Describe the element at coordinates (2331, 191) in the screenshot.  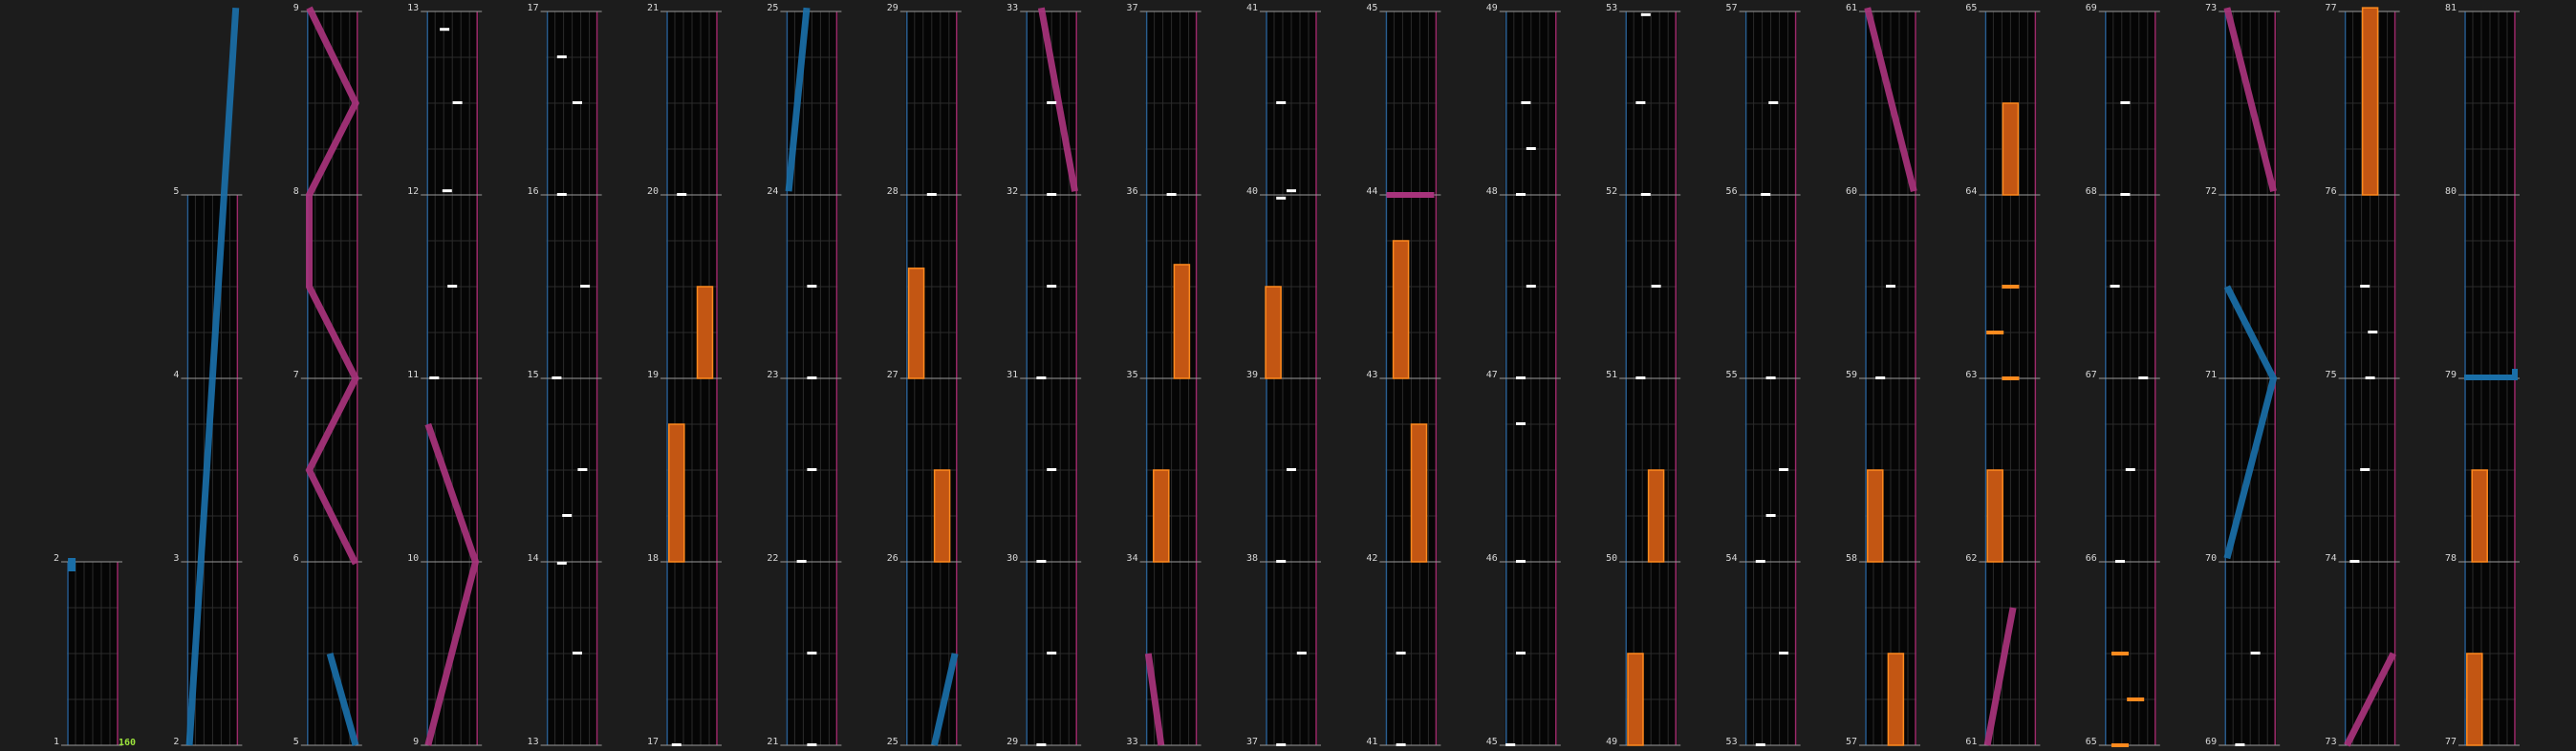
I see `measure-number: 76` at that location.